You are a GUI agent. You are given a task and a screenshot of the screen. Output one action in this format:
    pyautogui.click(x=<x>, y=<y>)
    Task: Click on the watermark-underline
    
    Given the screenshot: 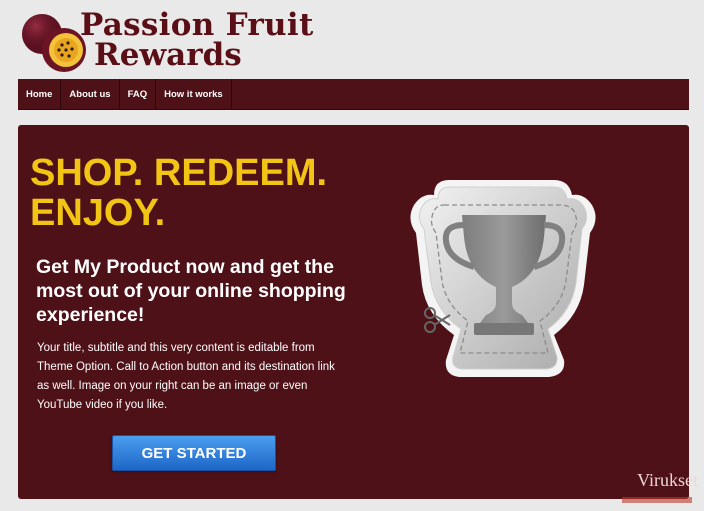 What is the action you would take?
    pyautogui.click(x=657, y=500)
    